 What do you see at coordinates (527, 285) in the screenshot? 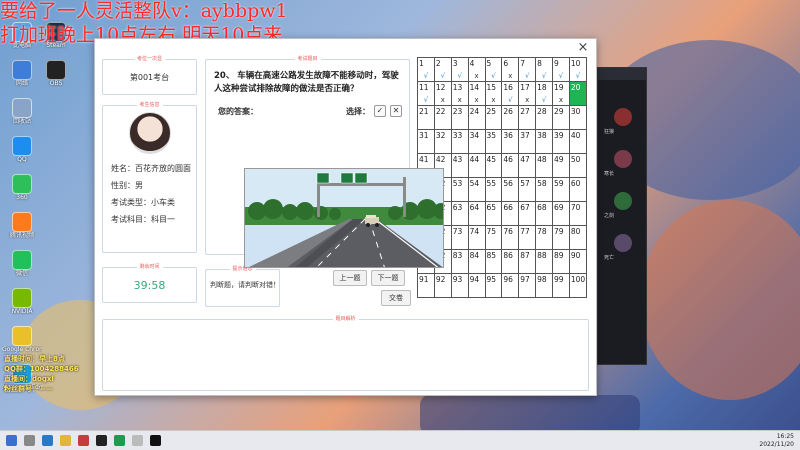
I see `question-cell-97: 97` at bounding box center [527, 285].